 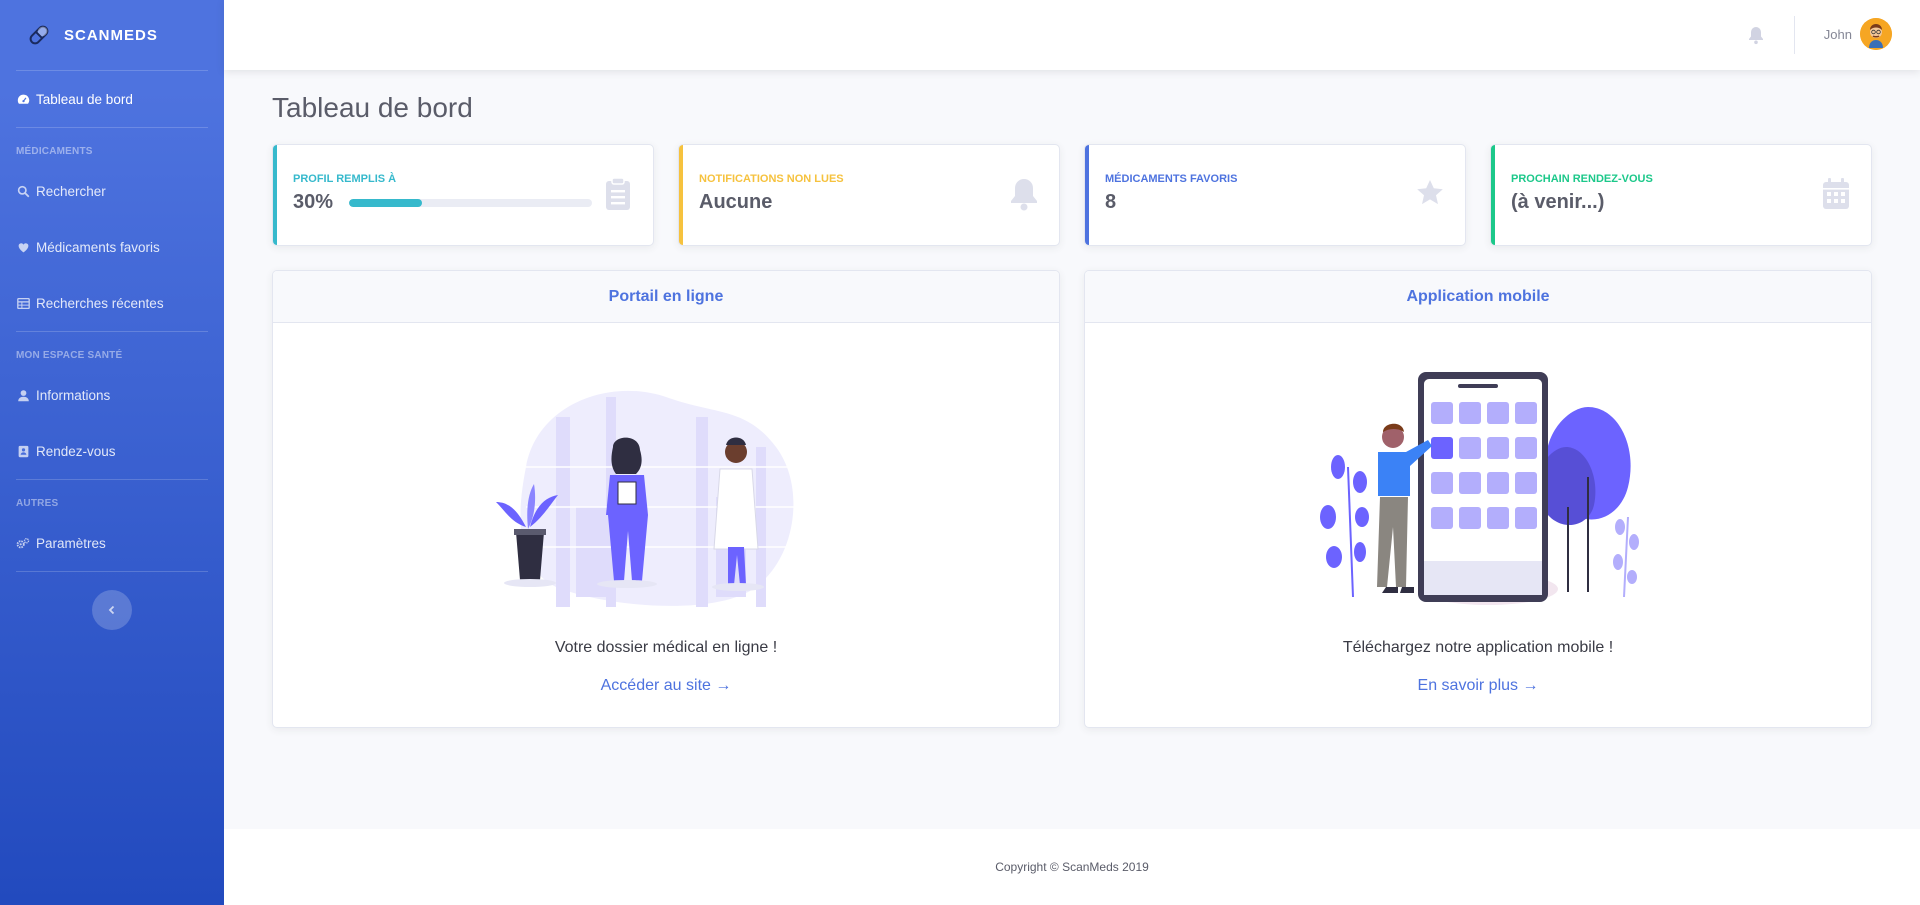 What do you see at coordinates (771, 179) in the screenshot?
I see `card-label: NOTIFICATIONS NON LUES` at bounding box center [771, 179].